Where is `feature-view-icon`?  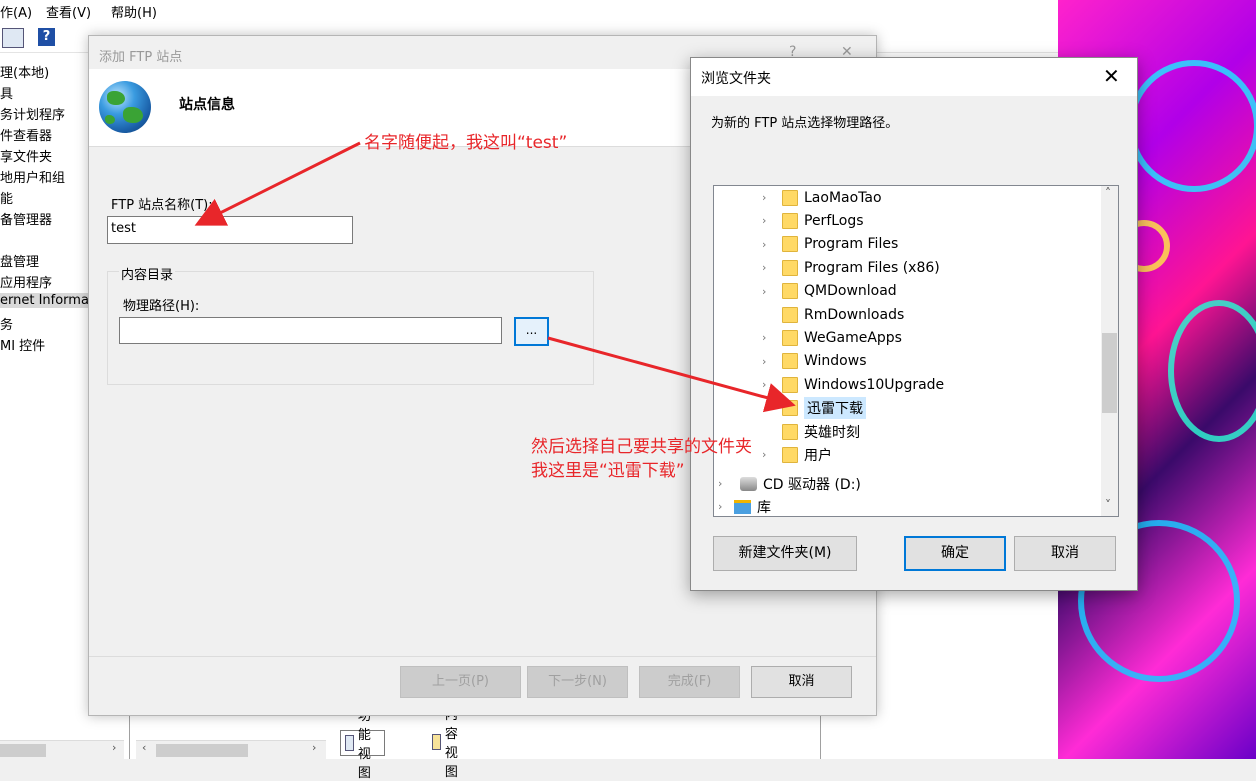
feature-view-icon is located at coordinates (349, 743).